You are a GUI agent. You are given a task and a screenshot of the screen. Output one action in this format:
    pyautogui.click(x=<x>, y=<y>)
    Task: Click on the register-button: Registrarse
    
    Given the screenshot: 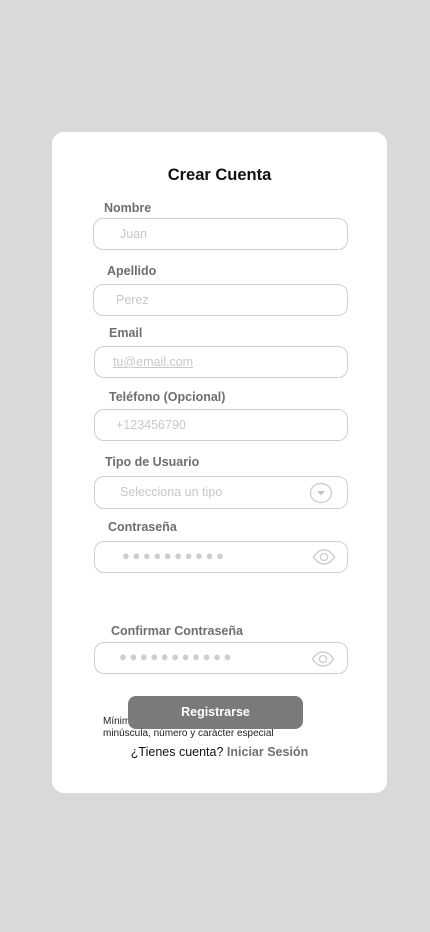 What is the action you would take?
    pyautogui.click(x=215, y=712)
    